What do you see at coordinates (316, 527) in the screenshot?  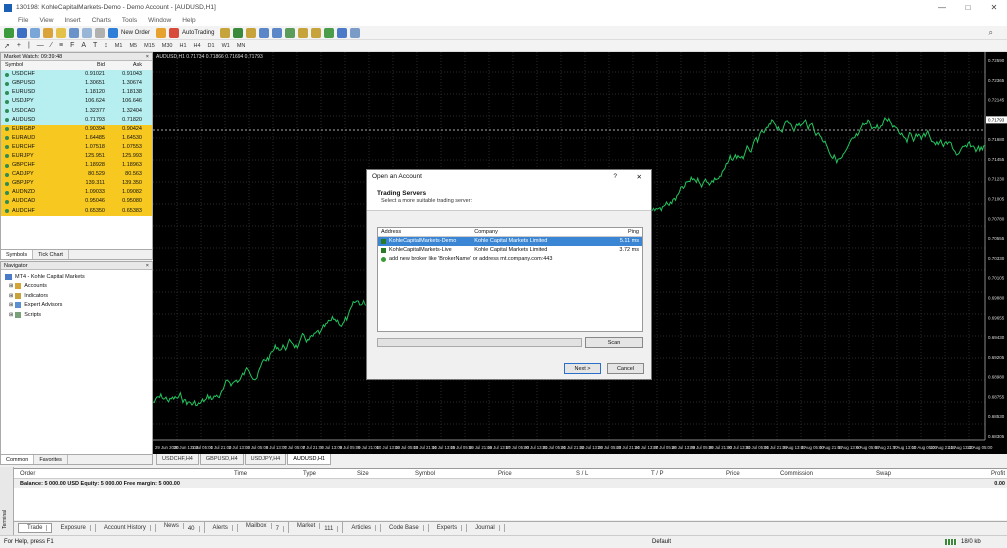 I see `tab-market: Market 111` at bounding box center [316, 527].